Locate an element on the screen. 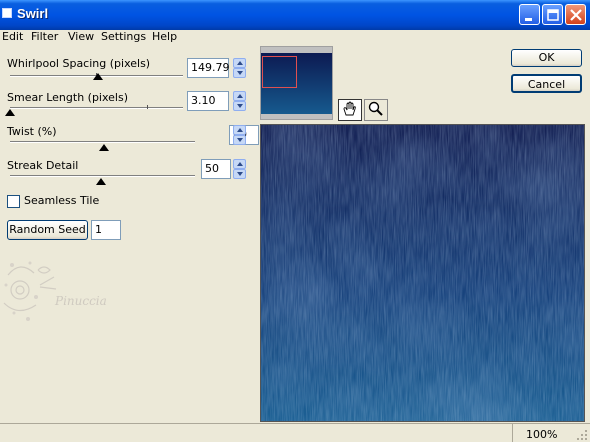 Image resolution: width=590 pixels, height=442 pixels. hand-tool-button is located at coordinates (350, 110).